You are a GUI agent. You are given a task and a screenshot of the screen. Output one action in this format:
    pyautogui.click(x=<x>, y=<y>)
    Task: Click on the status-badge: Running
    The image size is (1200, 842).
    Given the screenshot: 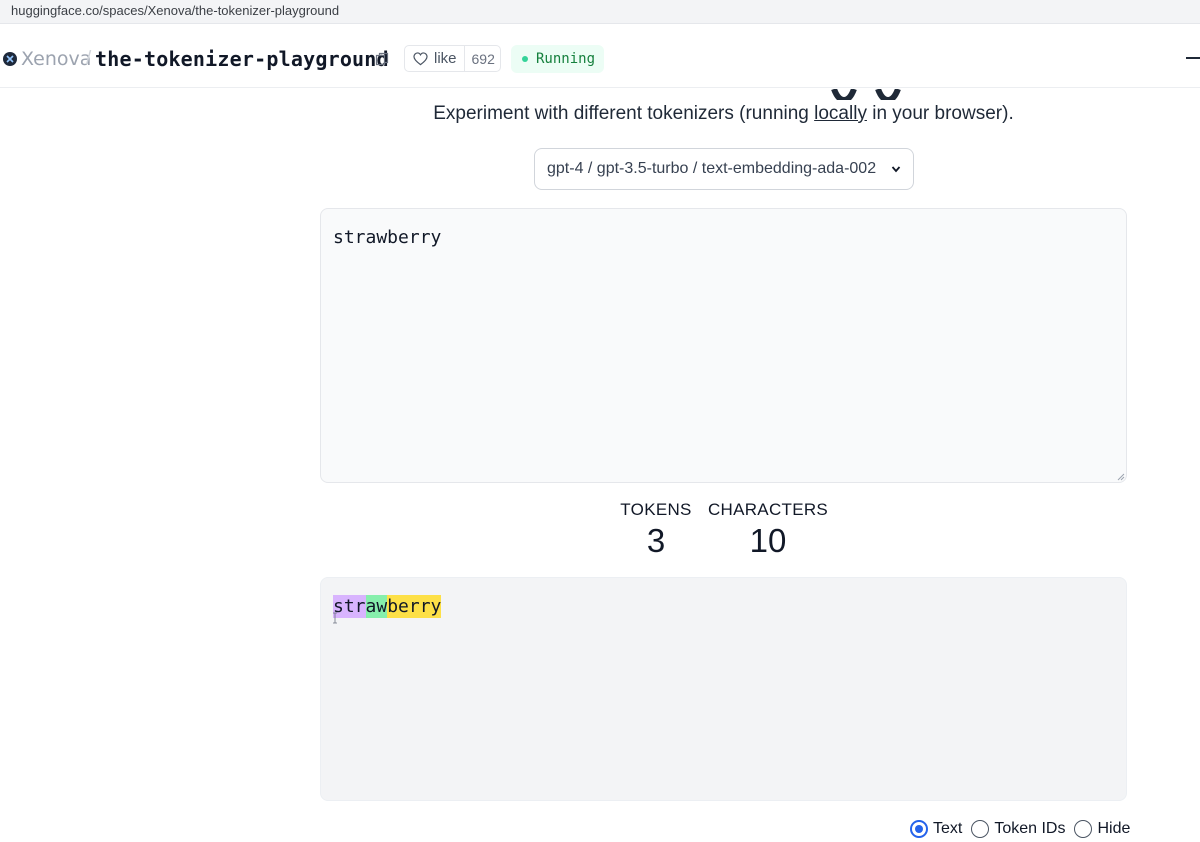 What is the action you would take?
    pyautogui.click(x=558, y=59)
    